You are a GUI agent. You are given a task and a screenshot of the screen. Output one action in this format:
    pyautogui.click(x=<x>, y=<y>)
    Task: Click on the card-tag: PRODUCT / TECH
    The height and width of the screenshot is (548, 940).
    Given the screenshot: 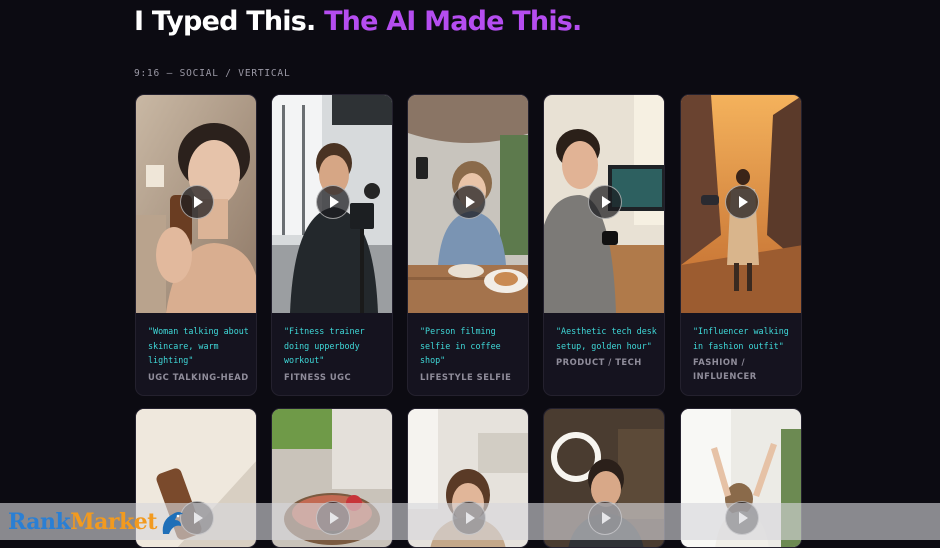 What is the action you would take?
    pyautogui.click(x=599, y=362)
    